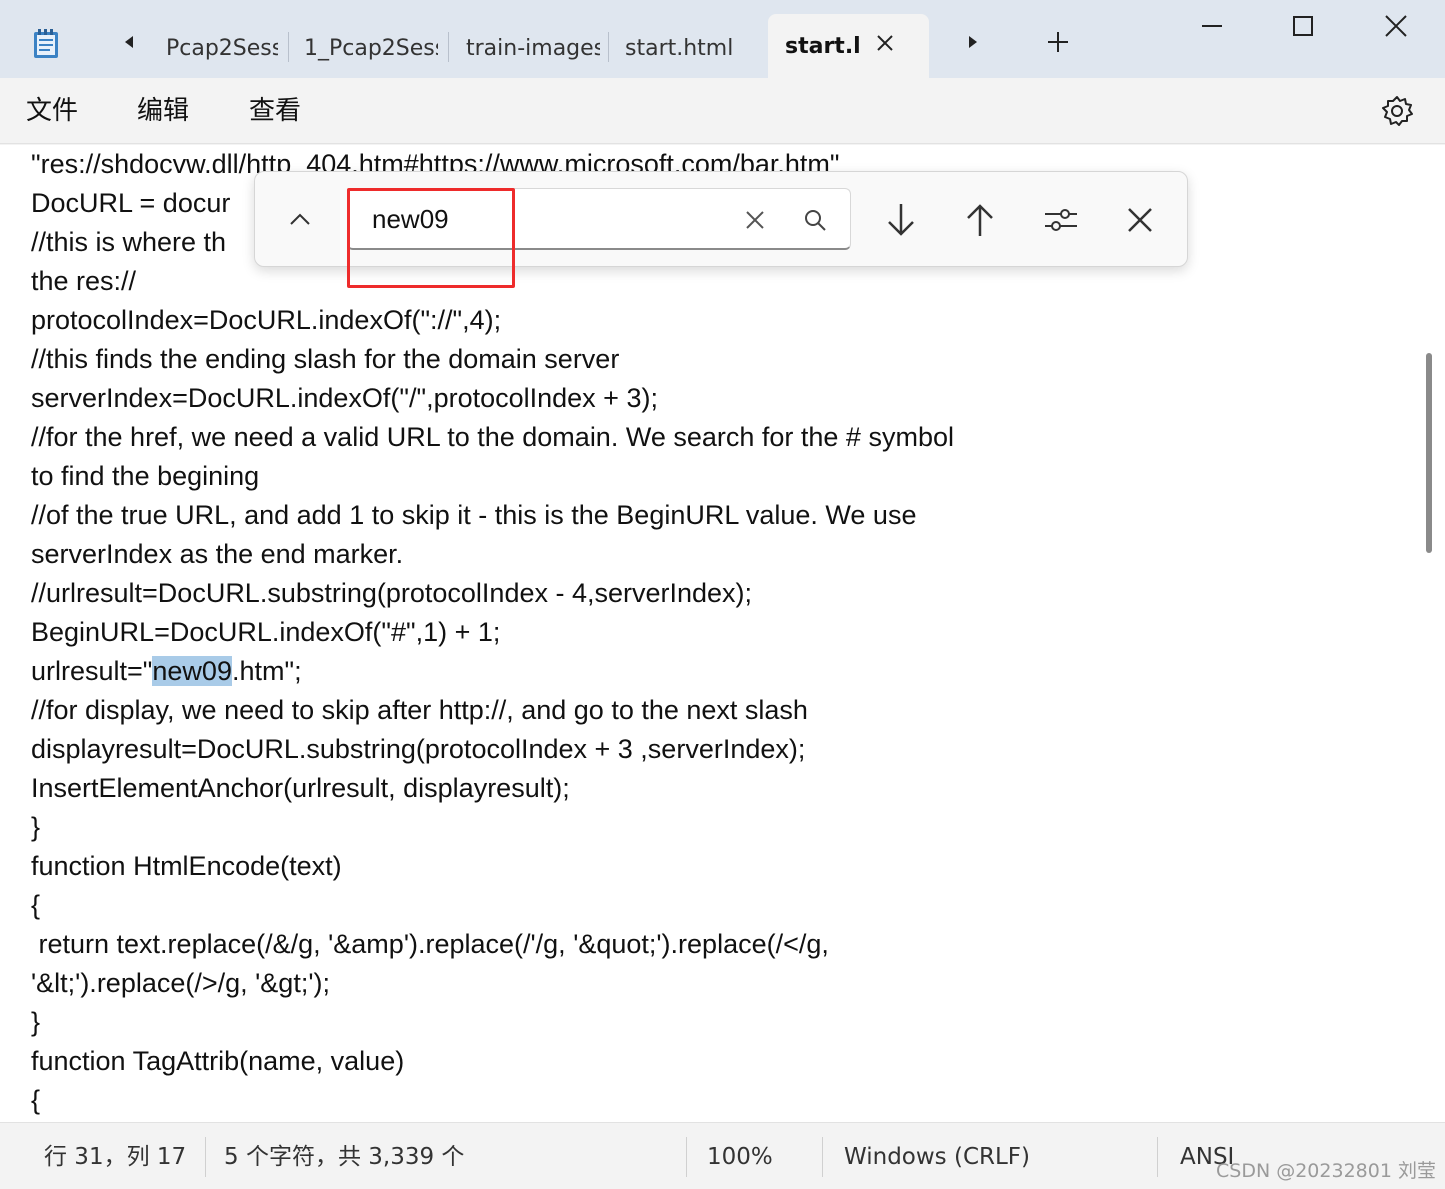  I want to click on code-line: DocURL = docur, so click(131, 203).